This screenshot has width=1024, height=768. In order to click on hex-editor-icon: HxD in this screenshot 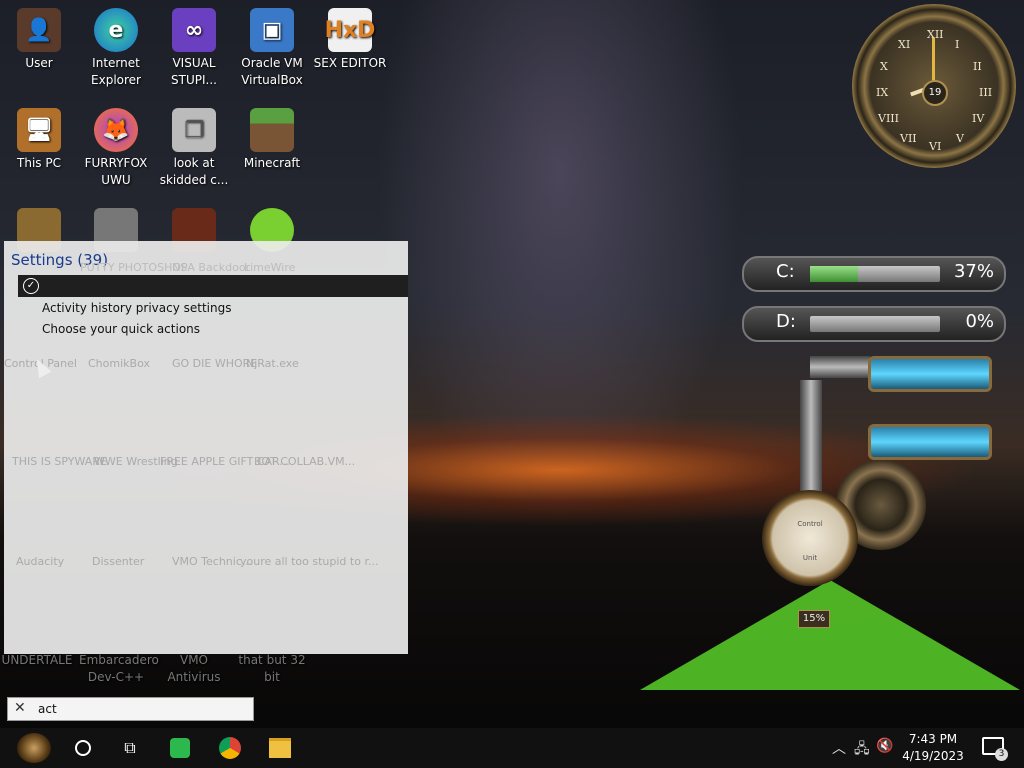, I will do `click(350, 30)`.